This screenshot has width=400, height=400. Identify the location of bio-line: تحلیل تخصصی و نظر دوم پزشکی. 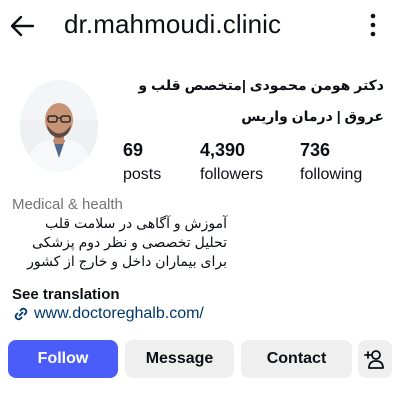
(129, 242).